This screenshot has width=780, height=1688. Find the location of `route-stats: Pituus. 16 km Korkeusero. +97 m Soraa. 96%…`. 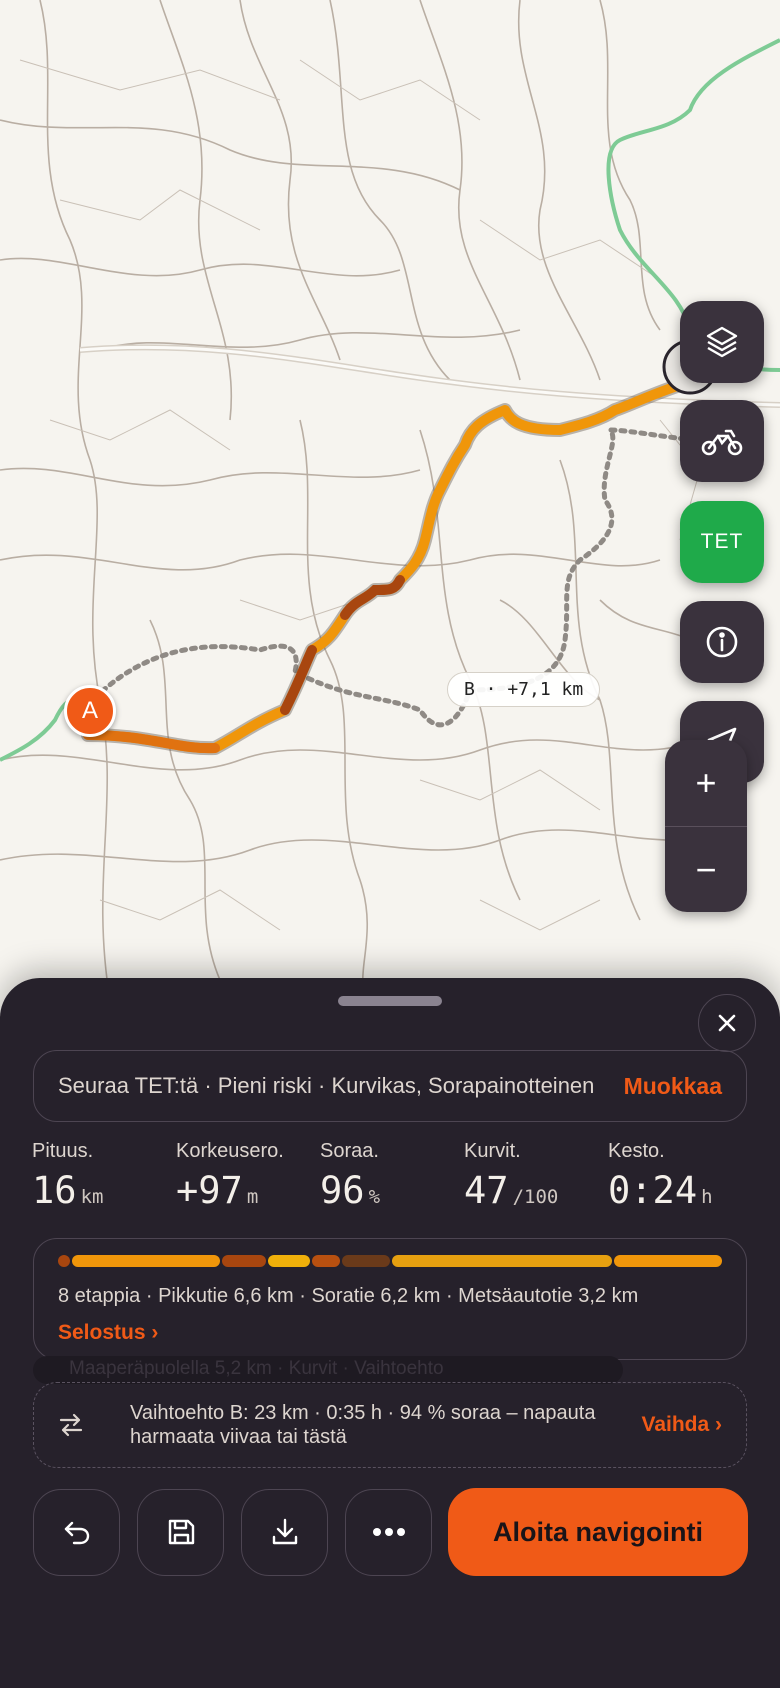

route-stats: Pituus. 16 km Korkeusero. +97 m Soraa. 96%… is located at coordinates (392, 1176).